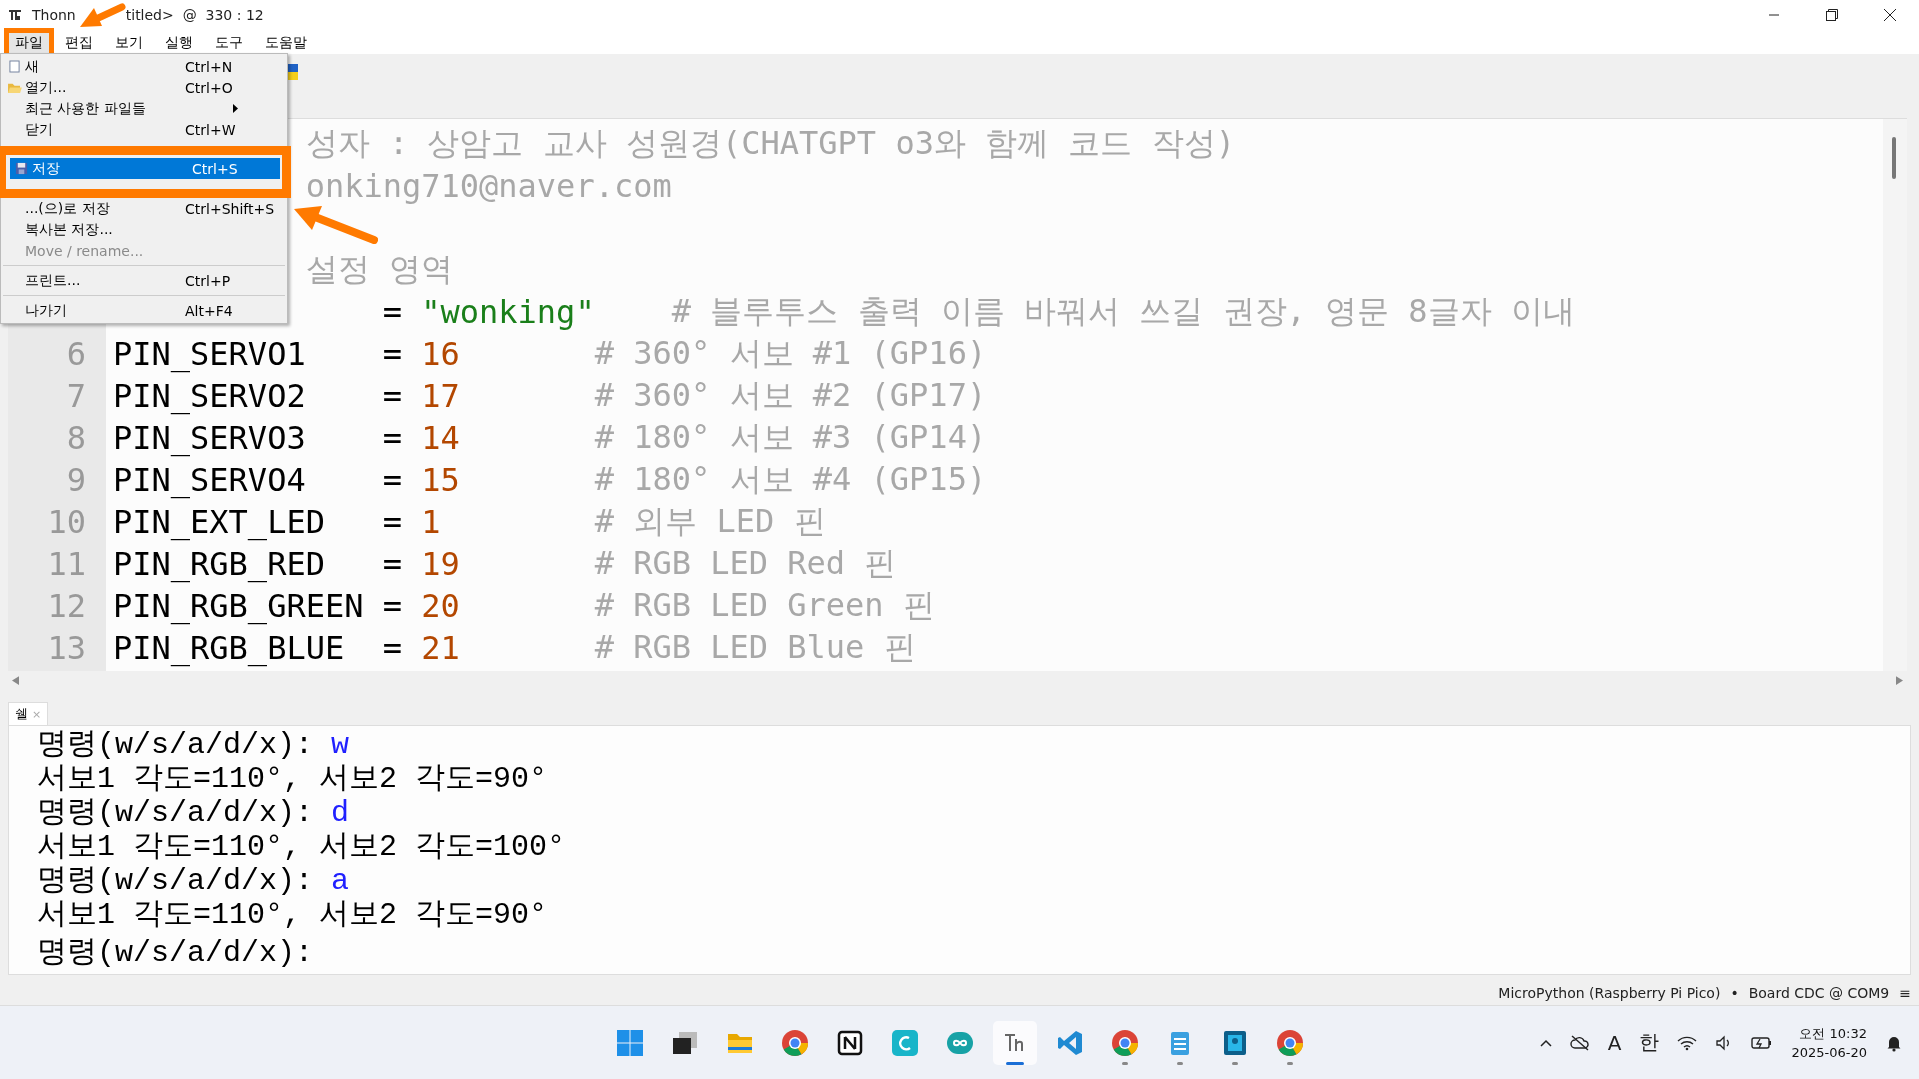  I want to click on menu-option: 닫기 Ctrl+W, so click(144, 129).